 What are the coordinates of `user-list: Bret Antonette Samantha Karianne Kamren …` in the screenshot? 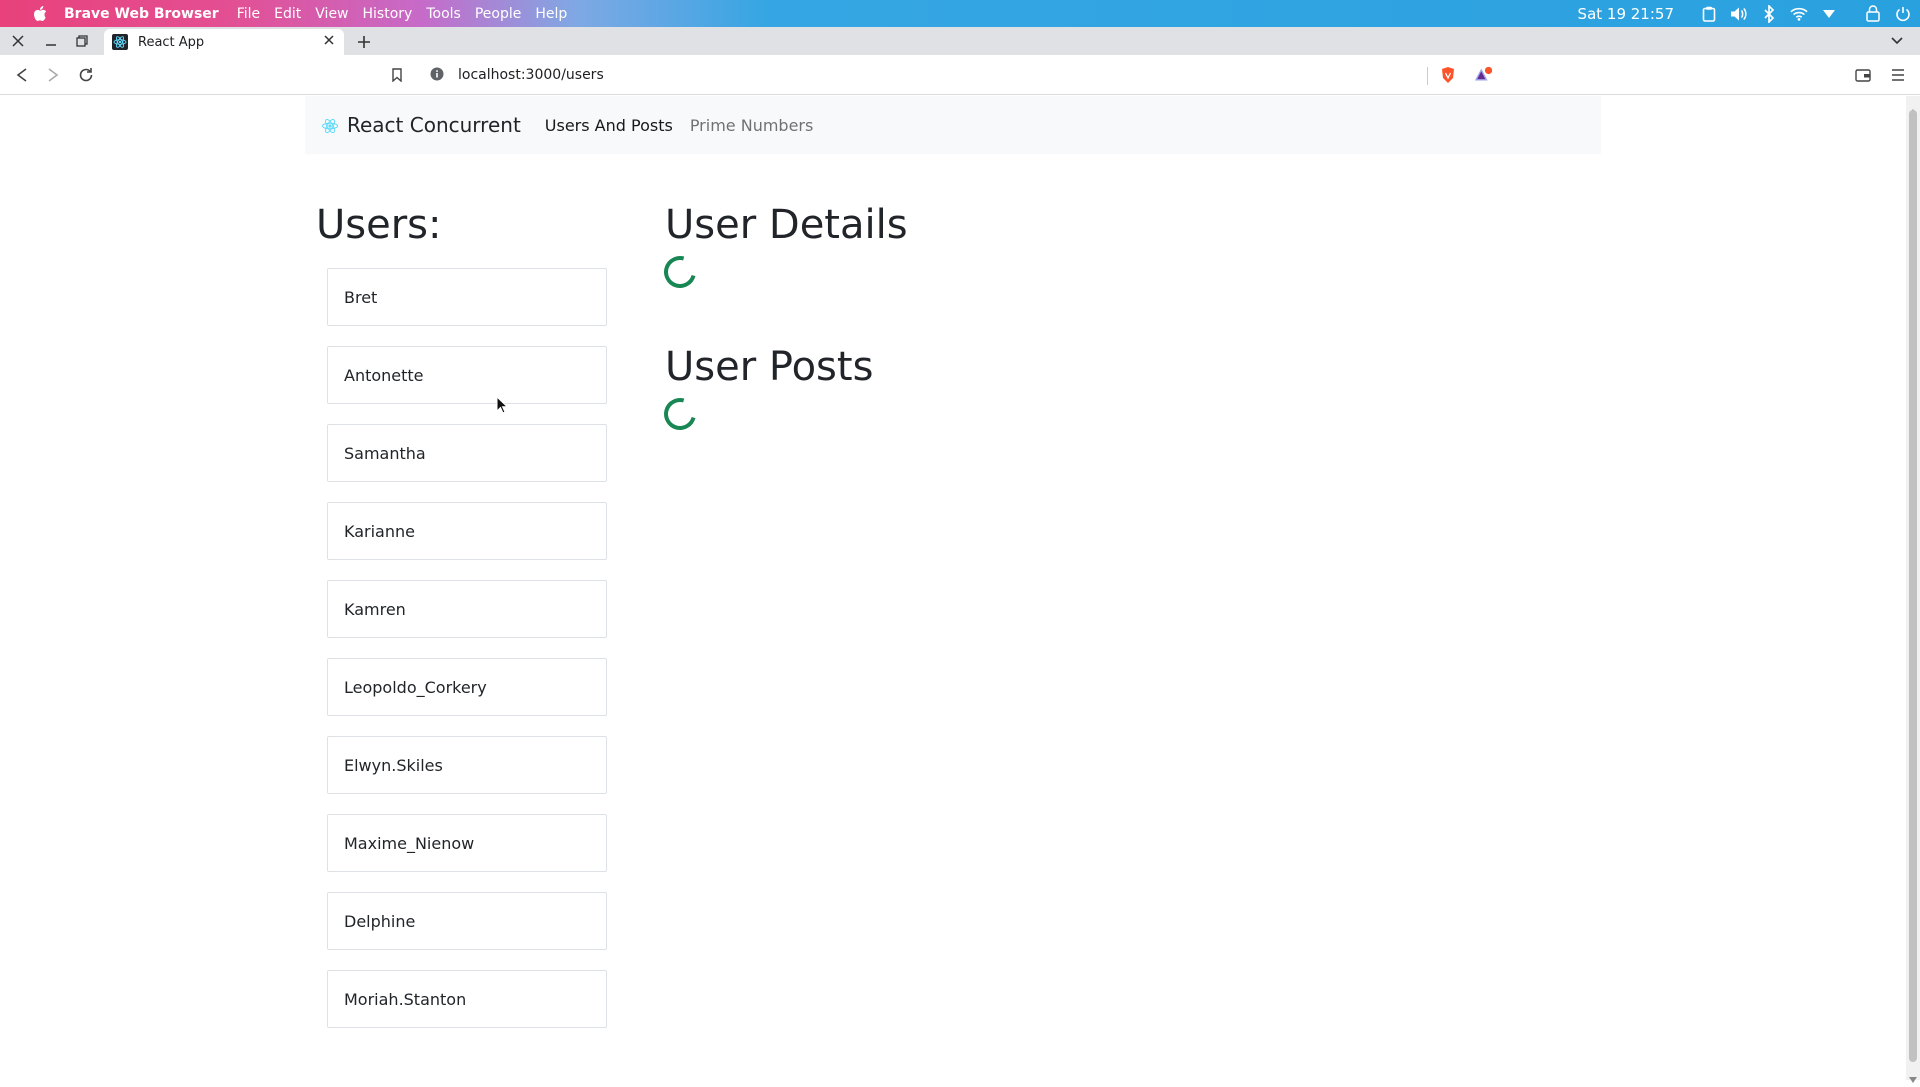 It's located at (467, 658).